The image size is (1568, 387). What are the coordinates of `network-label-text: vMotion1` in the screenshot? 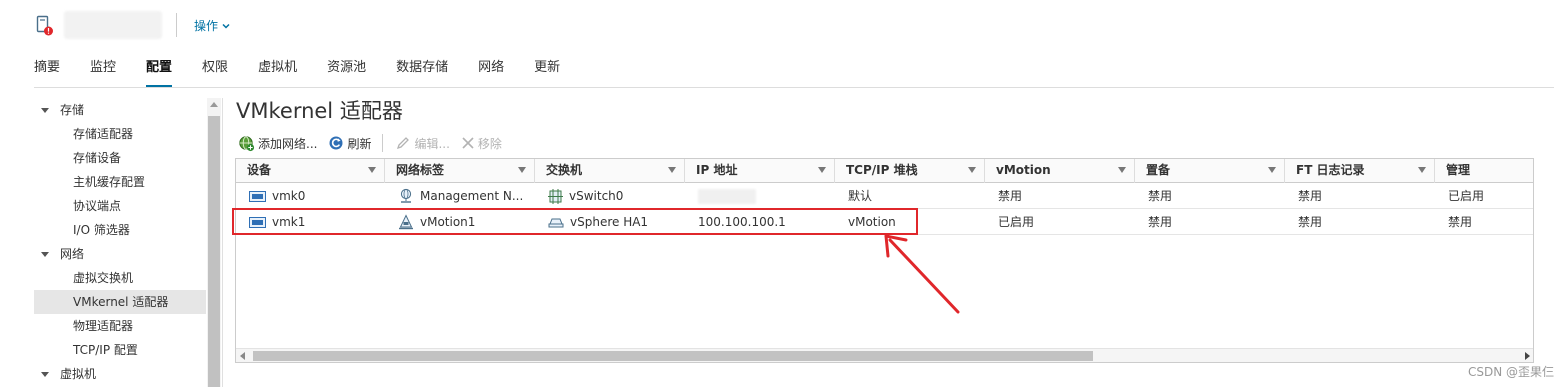 It's located at (448, 222).